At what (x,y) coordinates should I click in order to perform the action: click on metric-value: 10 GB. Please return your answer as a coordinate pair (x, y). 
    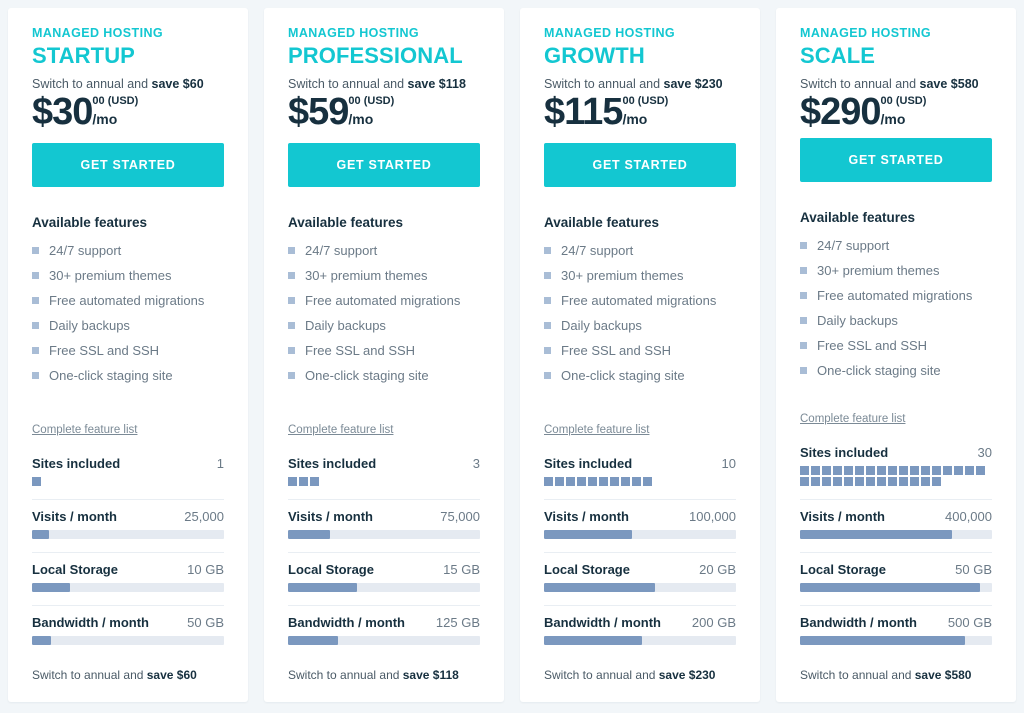
    Looking at the image, I should click on (205, 570).